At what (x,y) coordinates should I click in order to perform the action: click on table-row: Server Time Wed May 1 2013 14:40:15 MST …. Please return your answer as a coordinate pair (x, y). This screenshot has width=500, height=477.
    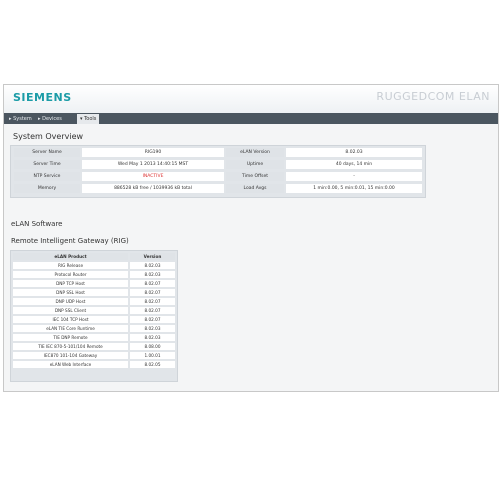
    Looking at the image, I should click on (218, 164).